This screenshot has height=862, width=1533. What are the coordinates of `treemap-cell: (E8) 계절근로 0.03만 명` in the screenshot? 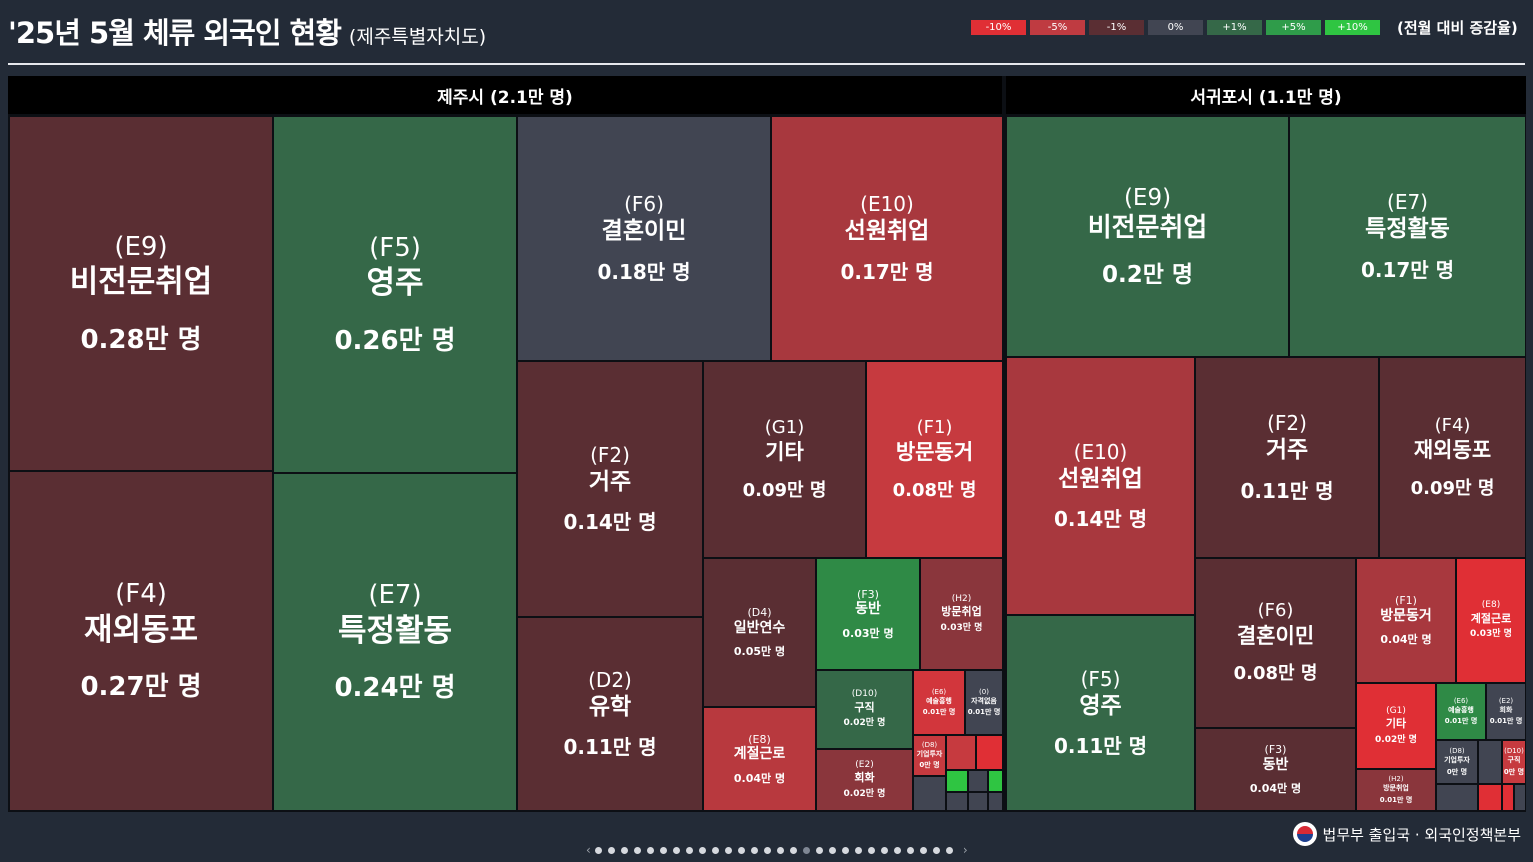 It's located at (1491, 620).